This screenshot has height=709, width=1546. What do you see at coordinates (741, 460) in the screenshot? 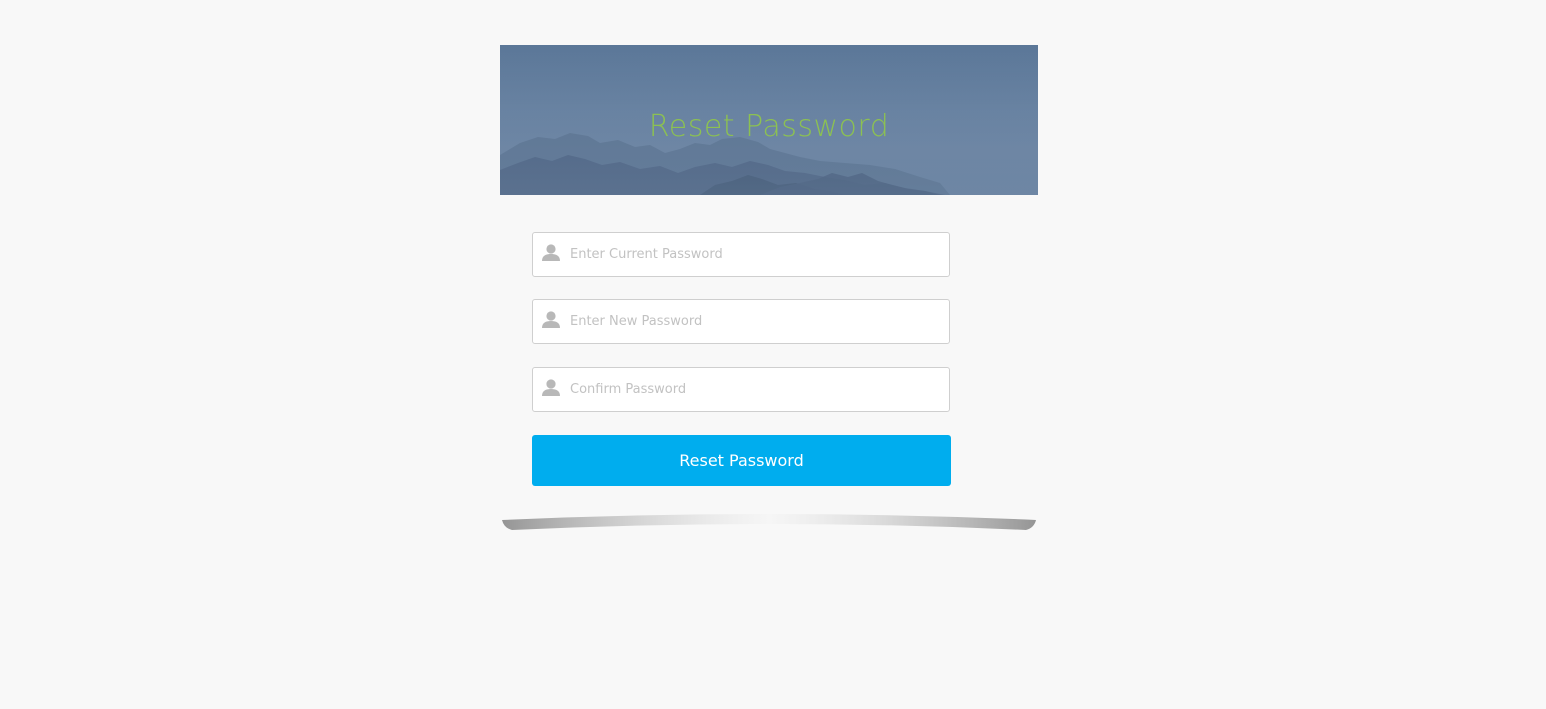
I see `reset-password-button: Reset Password` at bounding box center [741, 460].